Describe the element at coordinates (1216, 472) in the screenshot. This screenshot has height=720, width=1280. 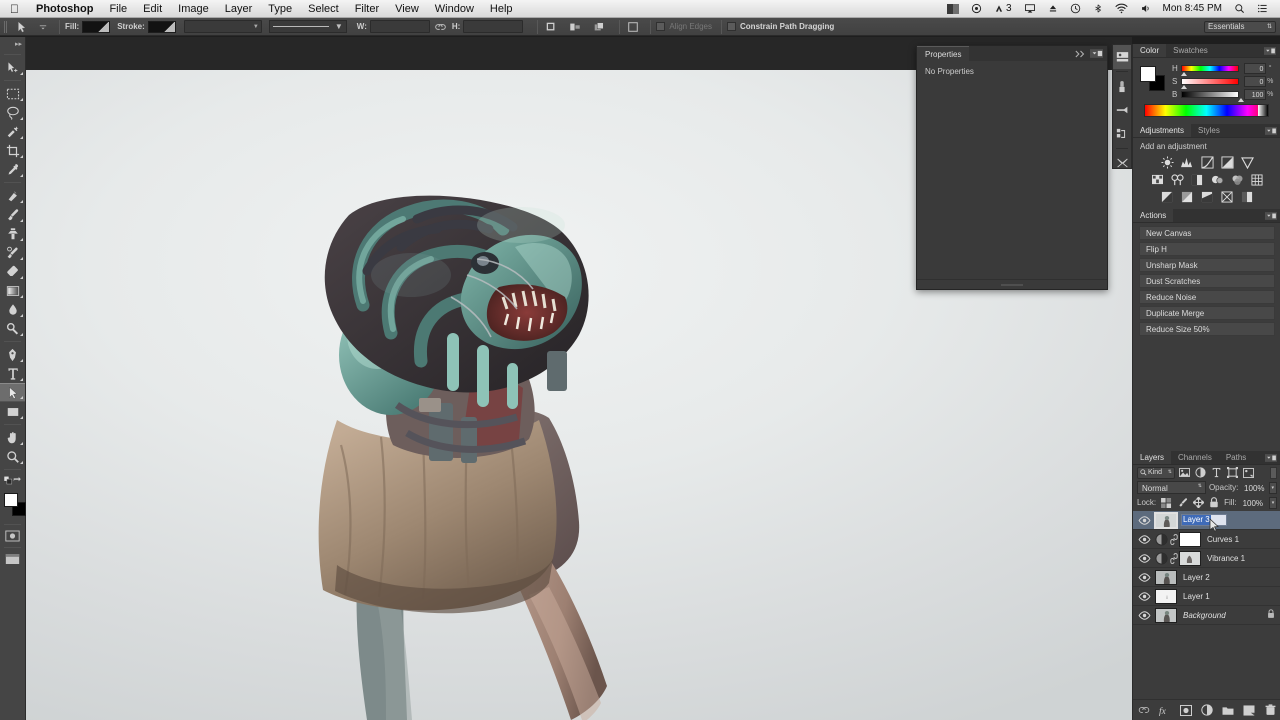
I see `filter-type-icon` at that location.